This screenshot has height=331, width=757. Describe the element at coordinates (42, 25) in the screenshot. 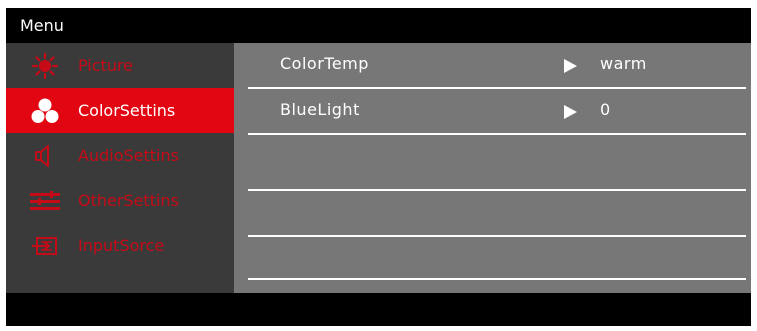

I see `menu-title: Menu` at that location.